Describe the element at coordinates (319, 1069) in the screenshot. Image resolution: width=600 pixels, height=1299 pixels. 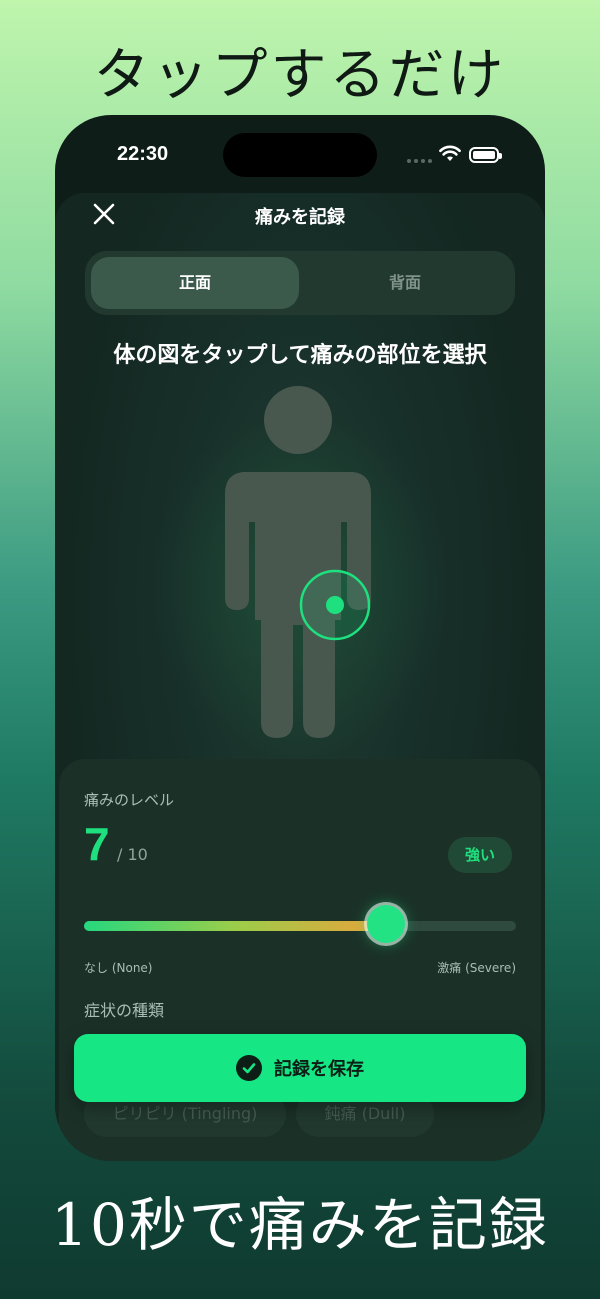
I see `save-button-label: 記録を保存` at that location.